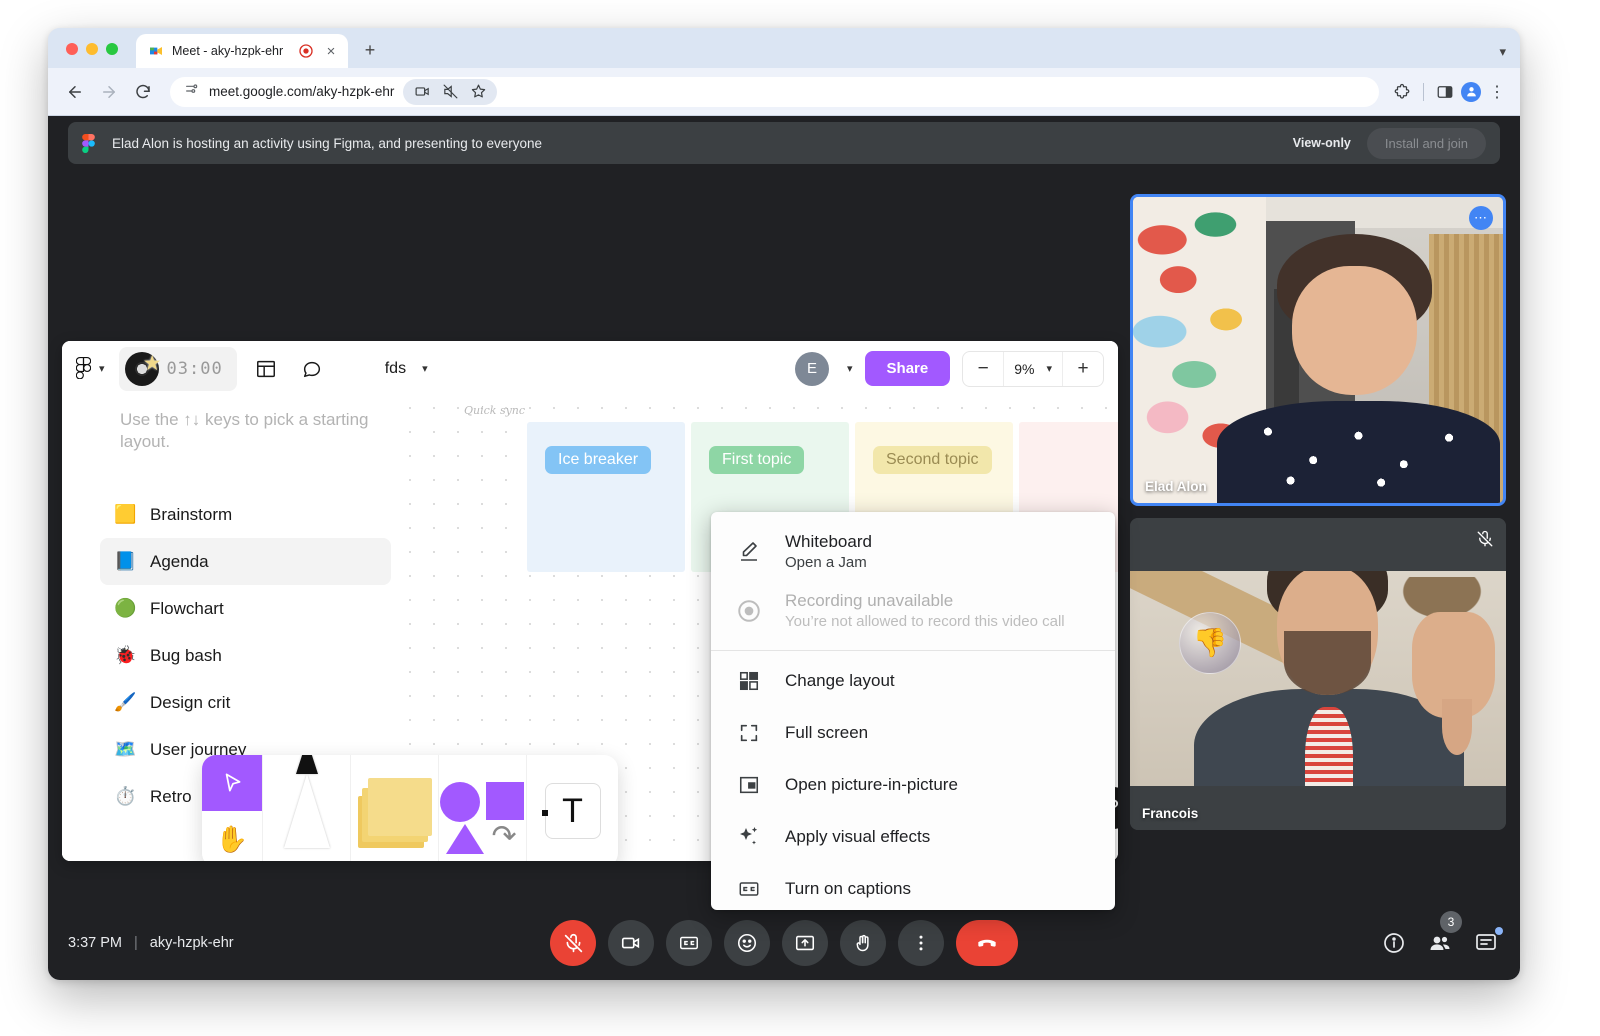  Describe the element at coordinates (1083, 369) in the screenshot. I see `zoom-in-button: +` at that location.